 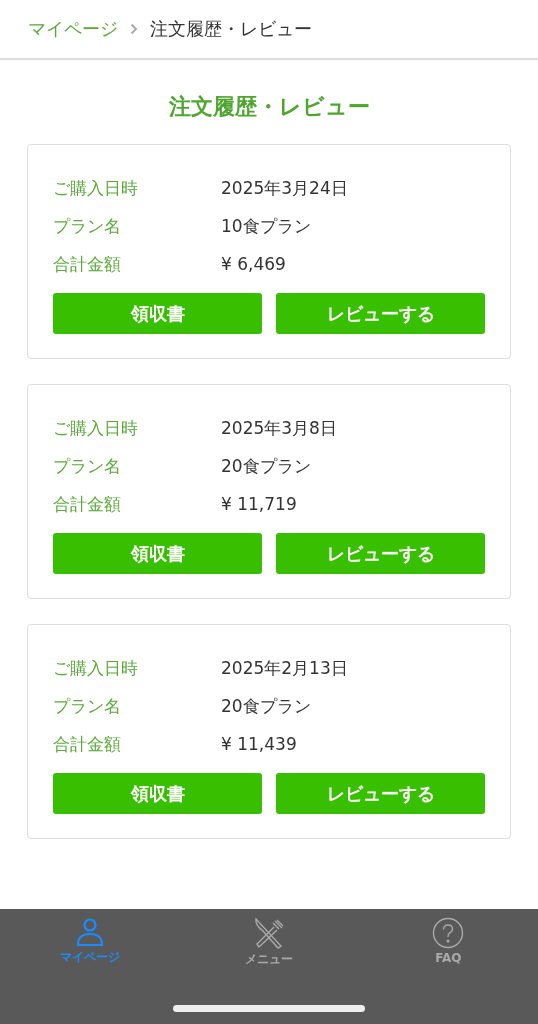 What do you see at coordinates (231, 29) in the screenshot?
I see `breadcrumb-current: 注文履歴・レビュー` at bounding box center [231, 29].